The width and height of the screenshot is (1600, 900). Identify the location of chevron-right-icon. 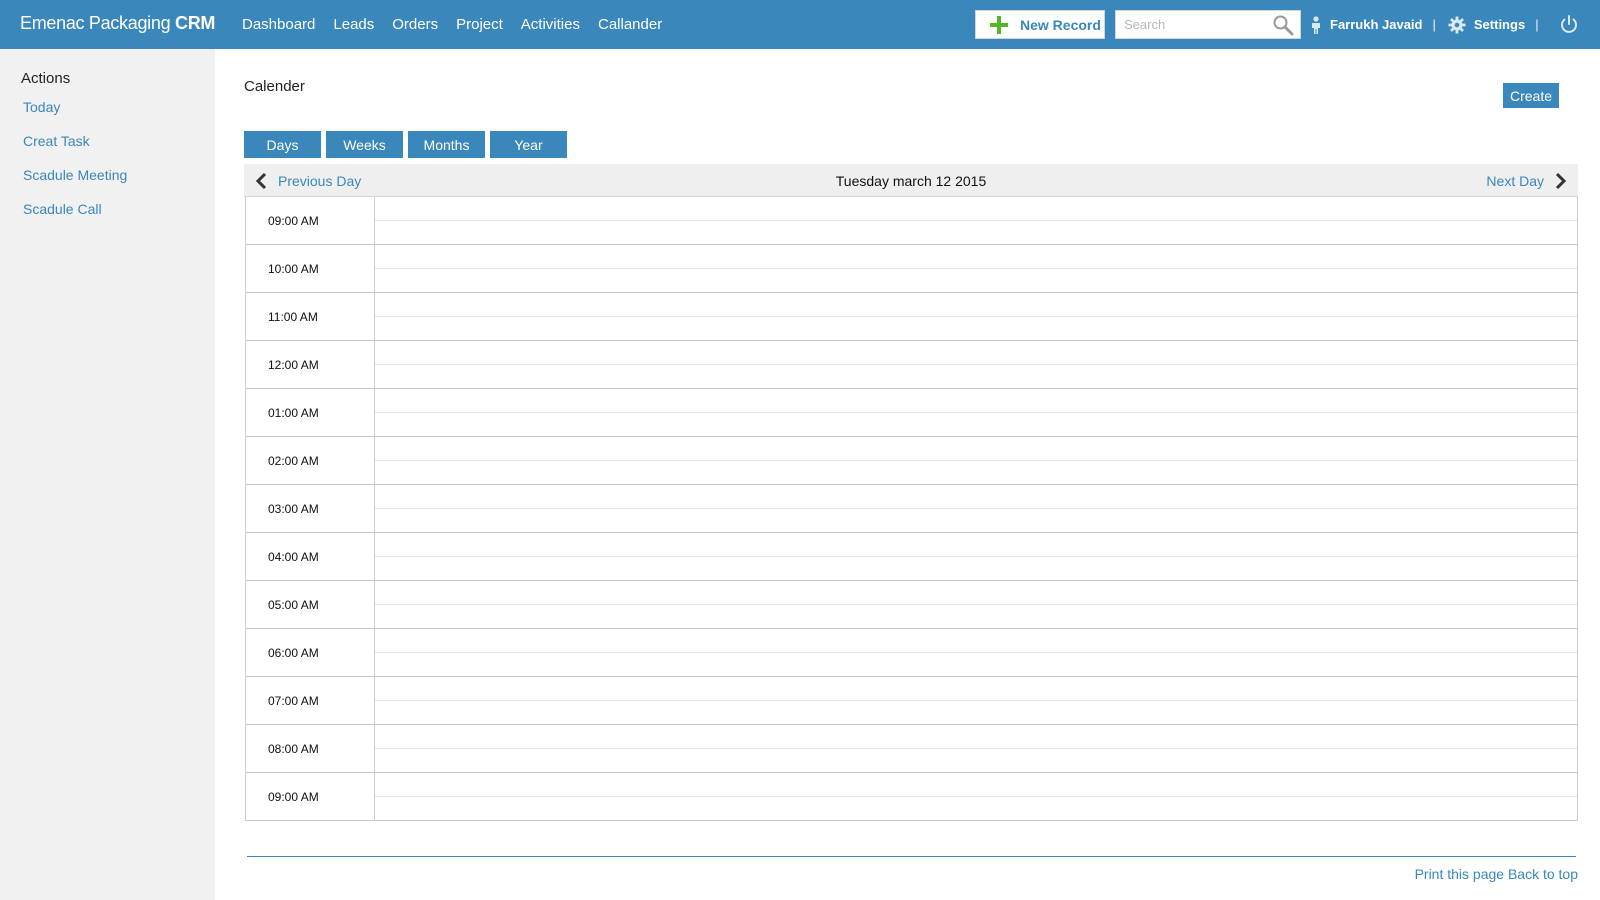
(1560, 181).